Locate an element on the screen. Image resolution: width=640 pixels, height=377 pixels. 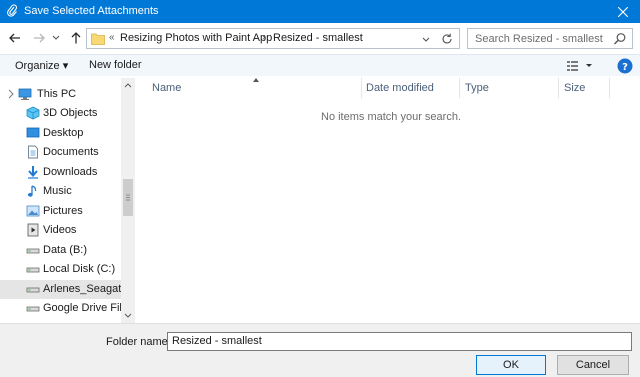
back-arrow-icon is located at coordinates (14, 38).